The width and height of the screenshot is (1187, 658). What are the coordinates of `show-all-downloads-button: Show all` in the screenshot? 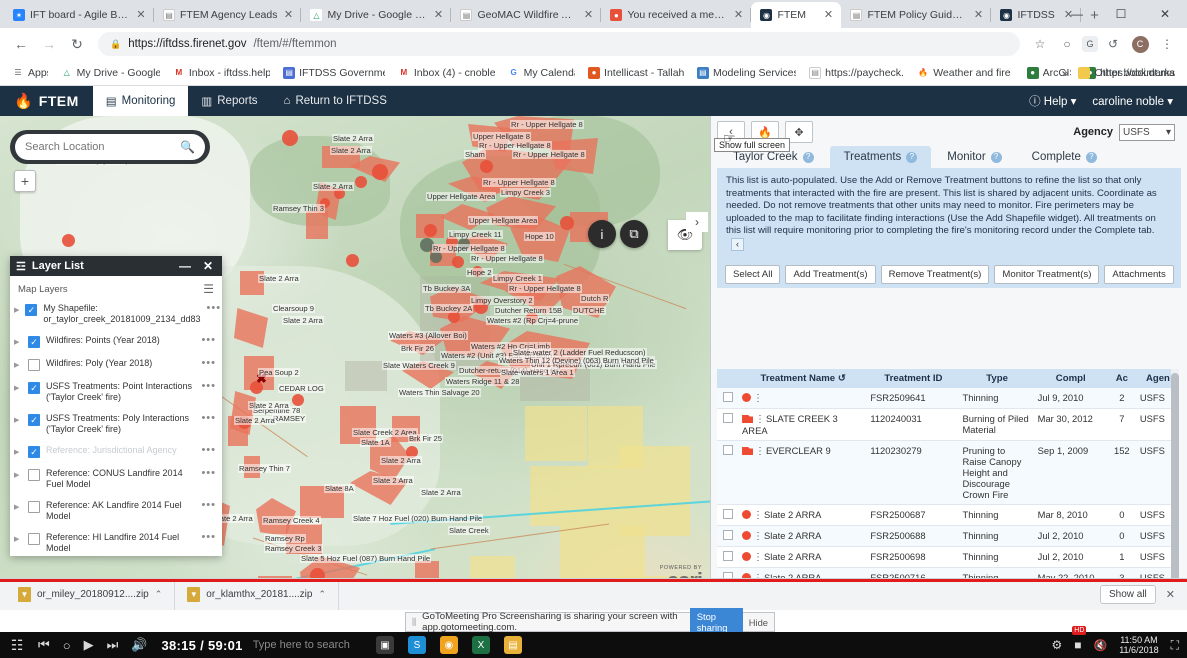 It's located at (1127, 594).